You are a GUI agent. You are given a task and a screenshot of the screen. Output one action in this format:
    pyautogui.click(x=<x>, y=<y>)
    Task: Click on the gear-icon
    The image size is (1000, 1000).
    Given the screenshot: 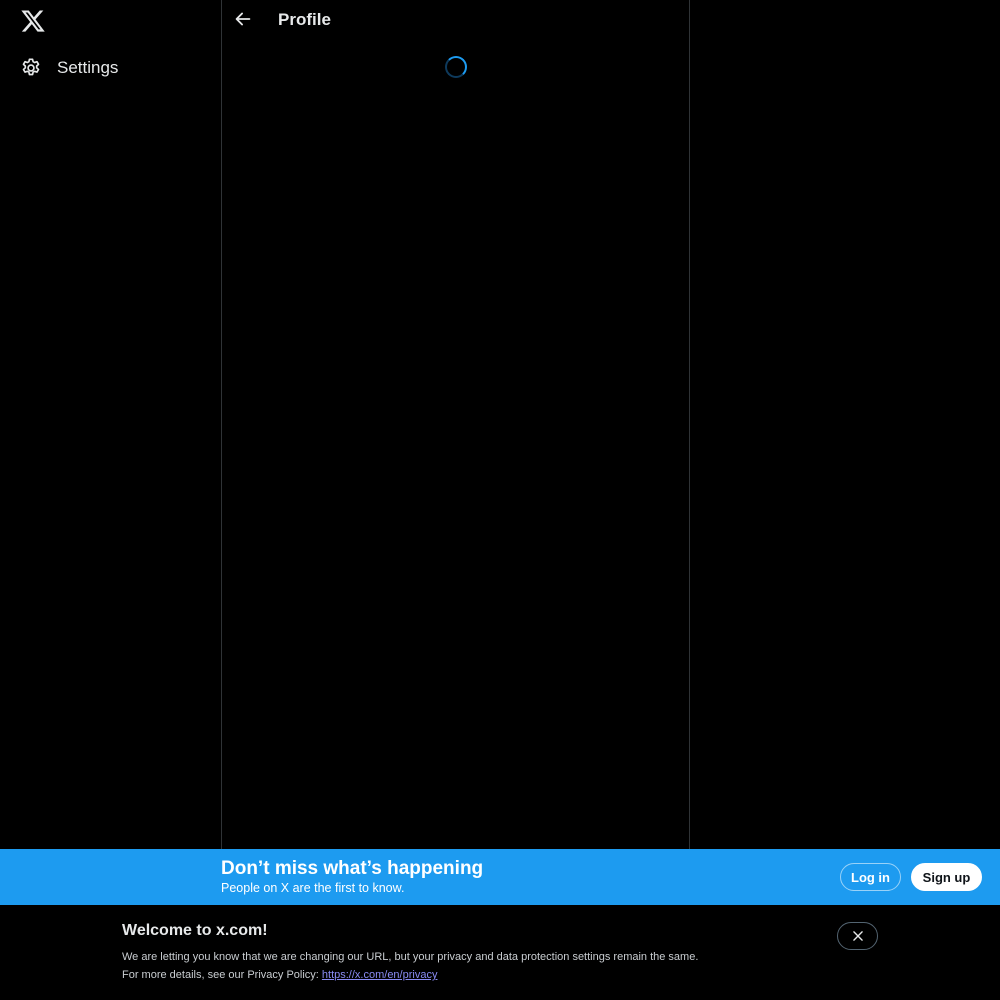 What is the action you would take?
    pyautogui.click(x=31, y=68)
    